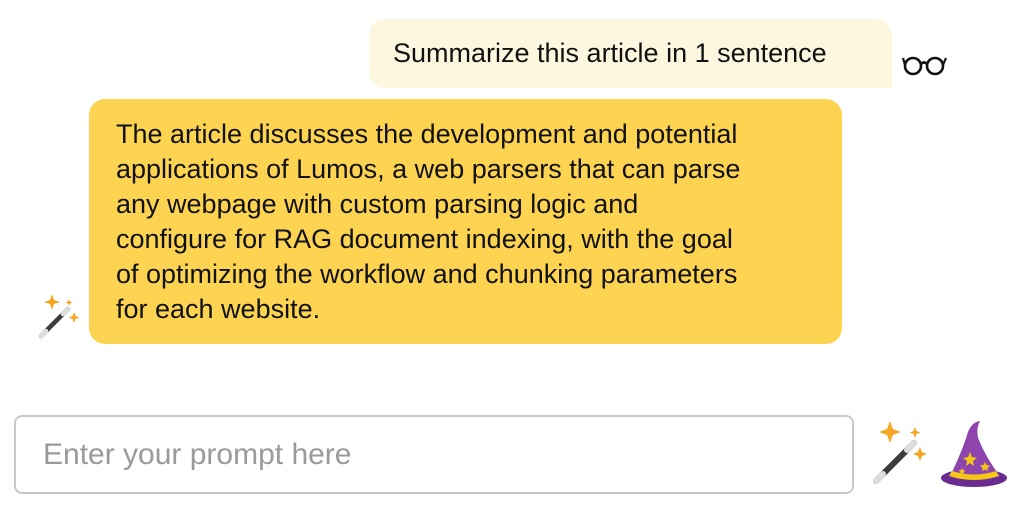  I want to click on prompt-input, so click(434, 454).